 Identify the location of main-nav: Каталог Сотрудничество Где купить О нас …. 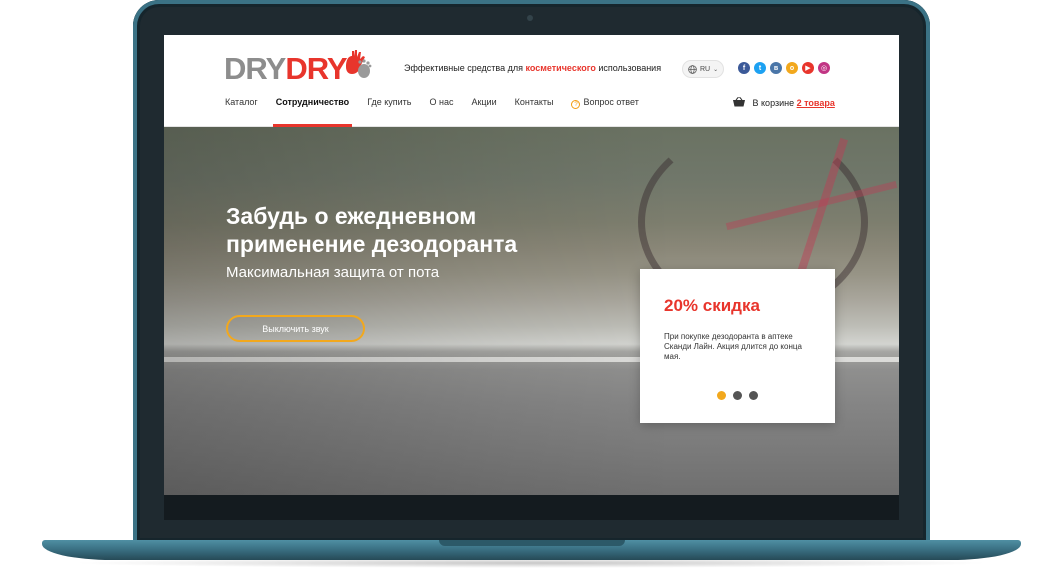
(441, 112).